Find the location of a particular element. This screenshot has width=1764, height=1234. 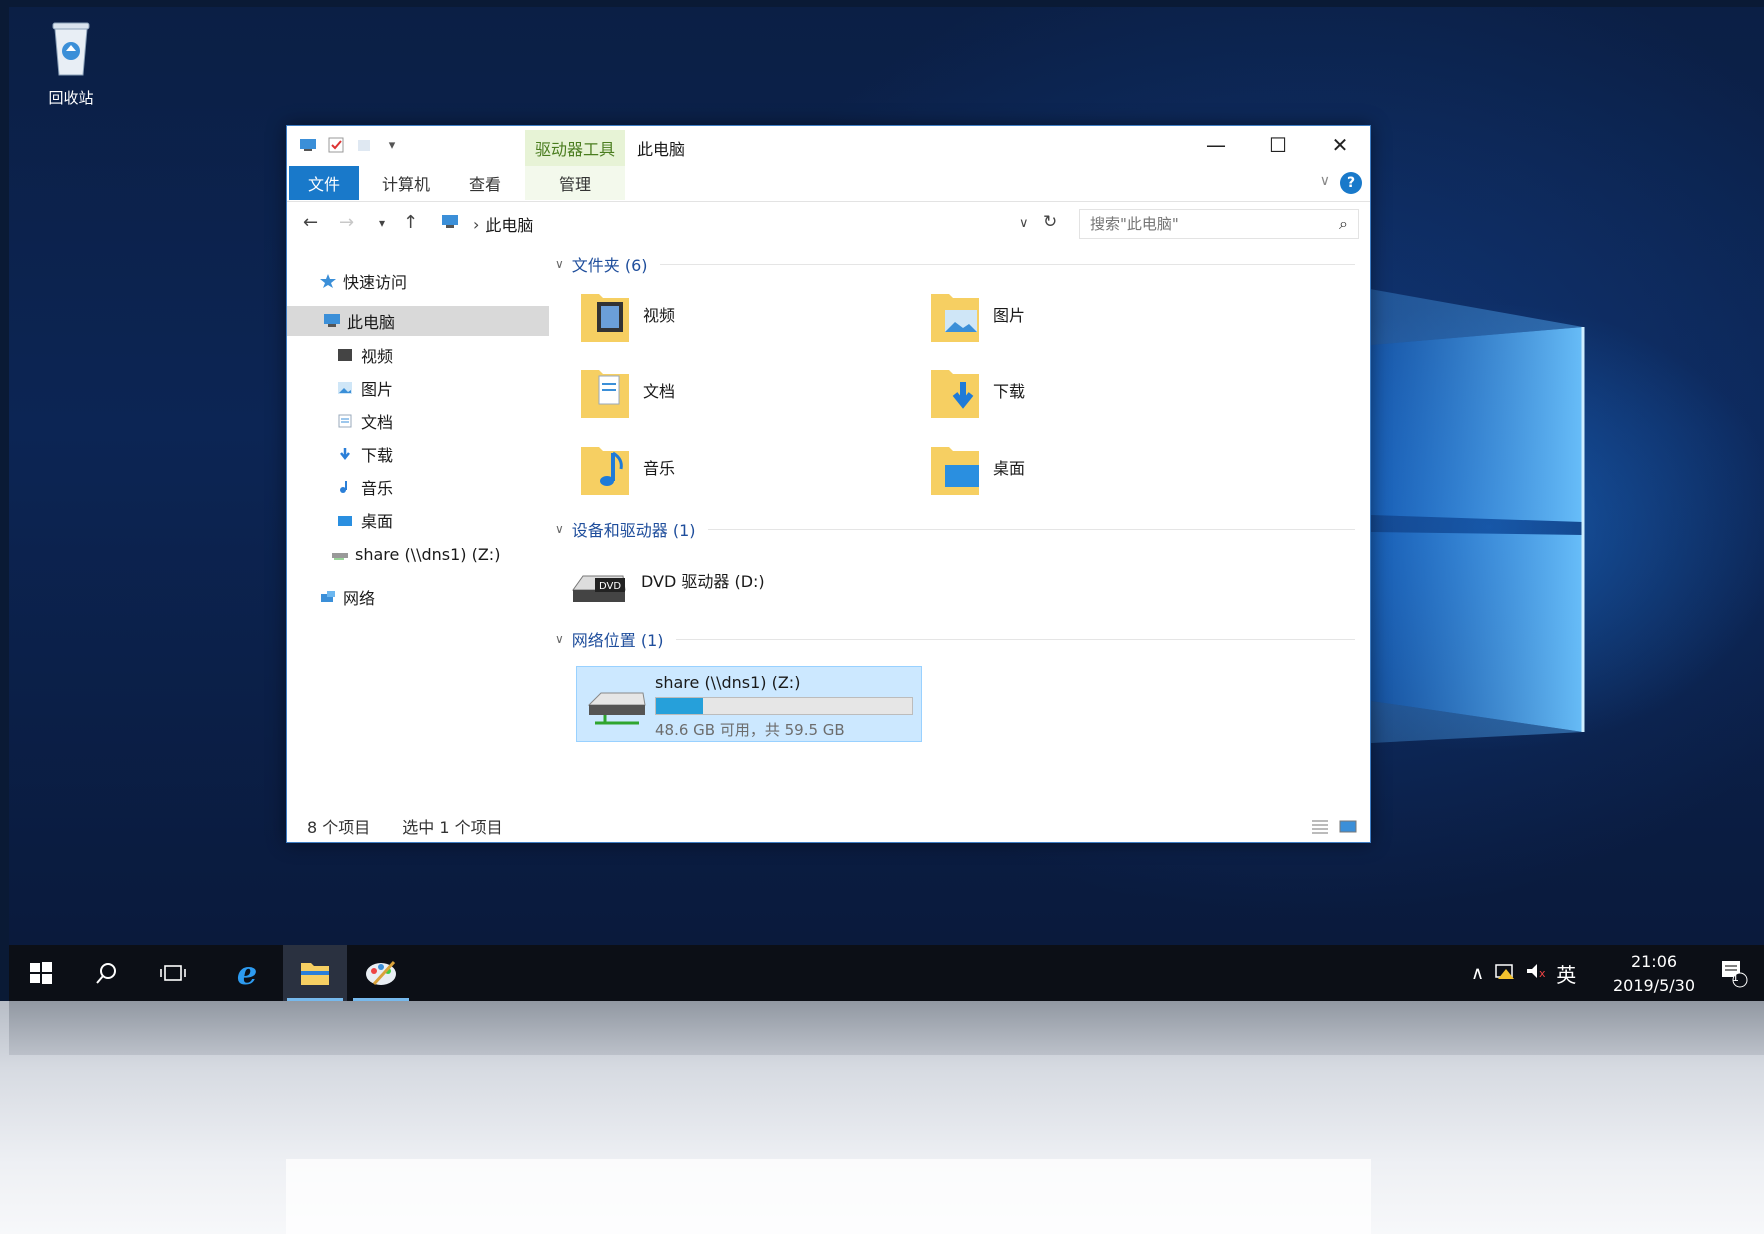

music-icon is located at coordinates (346, 487).